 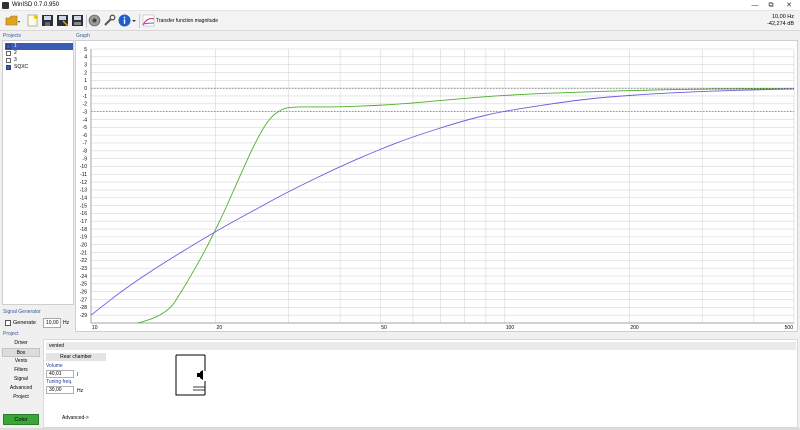 I want to click on y-tick-label: 1, so click(x=85, y=81).